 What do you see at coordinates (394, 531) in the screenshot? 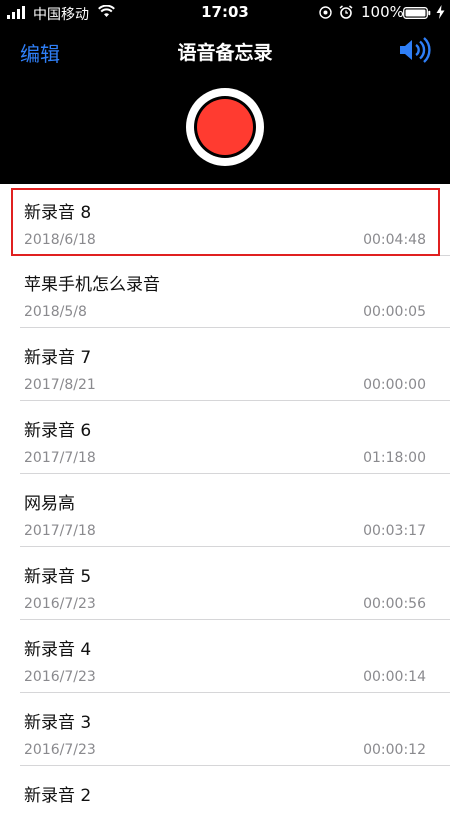
I see `recording-duration: 00:03:17` at bounding box center [394, 531].